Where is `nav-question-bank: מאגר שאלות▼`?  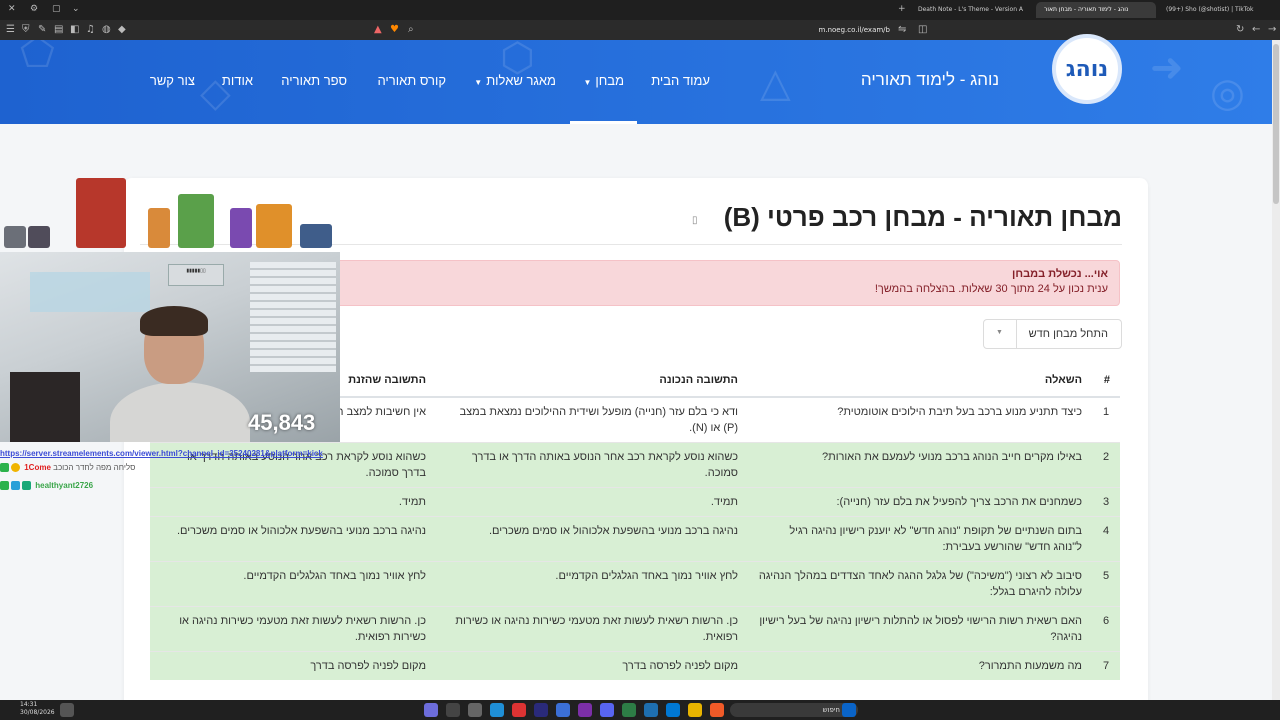
nav-question-bank: מאגר שאלות▼ is located at coordinates (515, 80).